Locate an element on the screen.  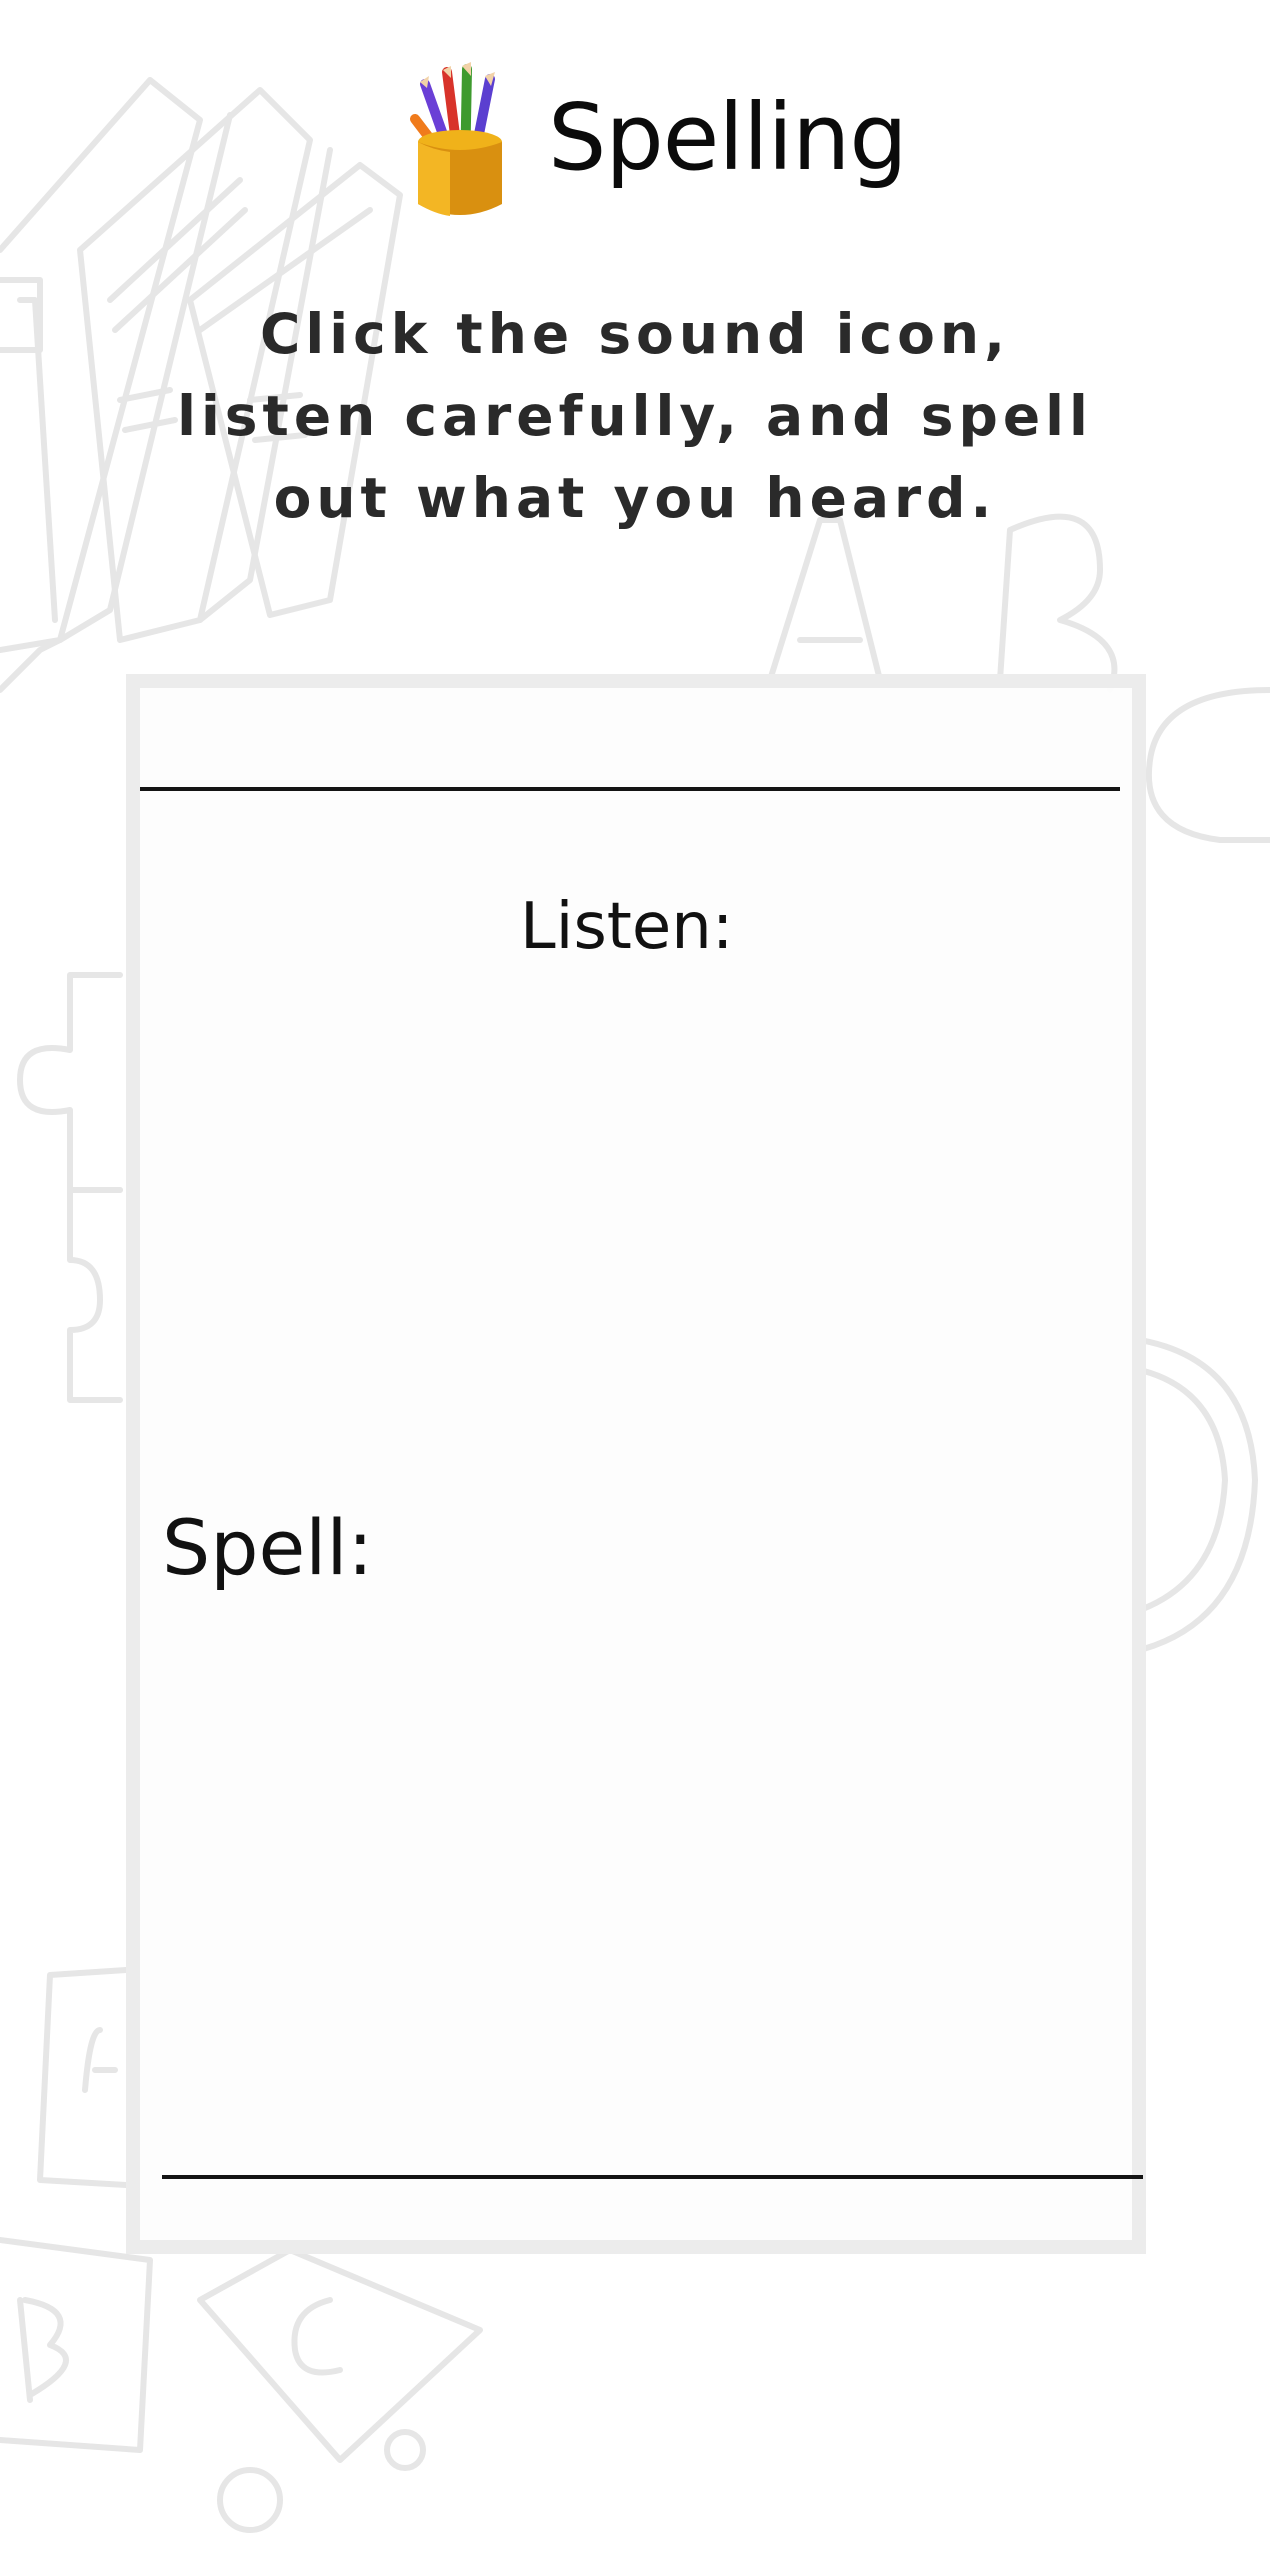
sound-button is located at coordinates (635, 1120).